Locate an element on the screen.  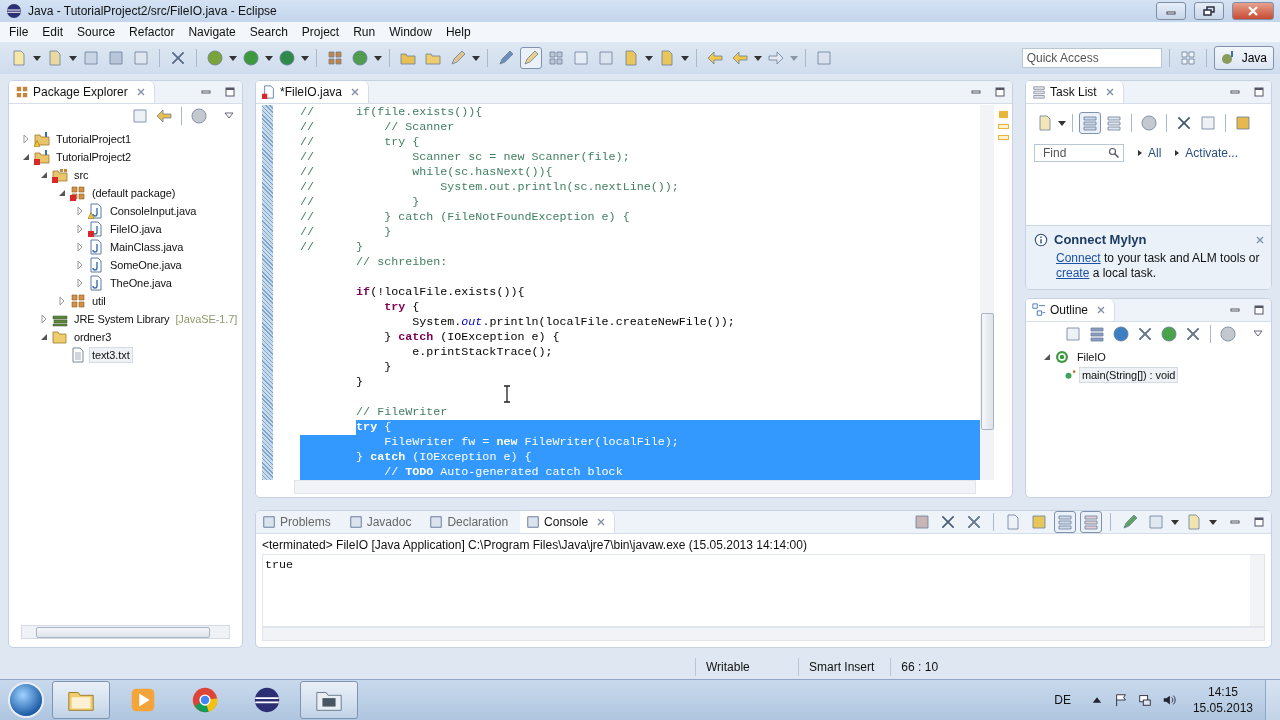
menu-item: Run is located at coordinates (364, 32).